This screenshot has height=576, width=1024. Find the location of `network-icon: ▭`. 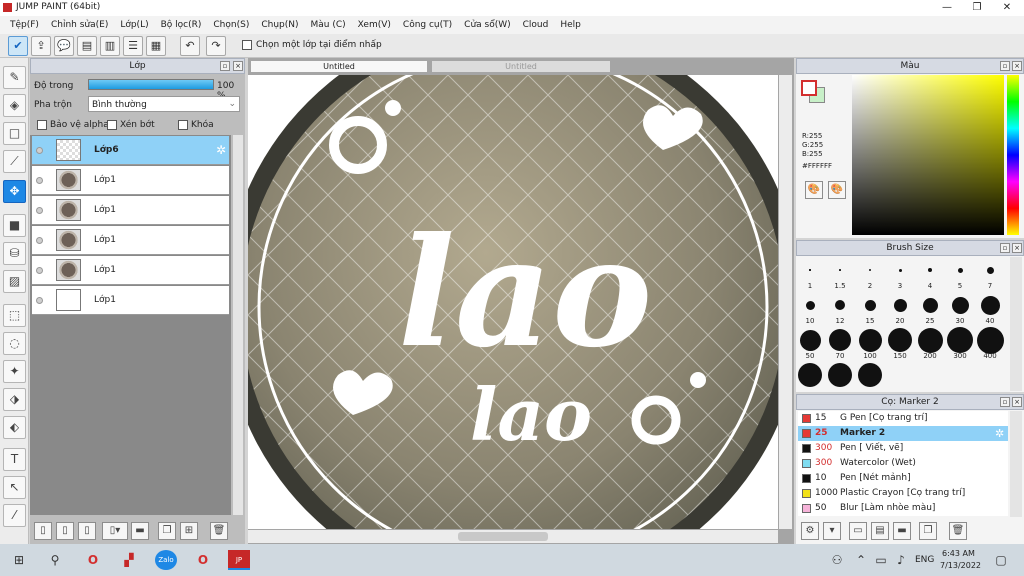

network-icon: ▭ is located at coordinates (881, 560).